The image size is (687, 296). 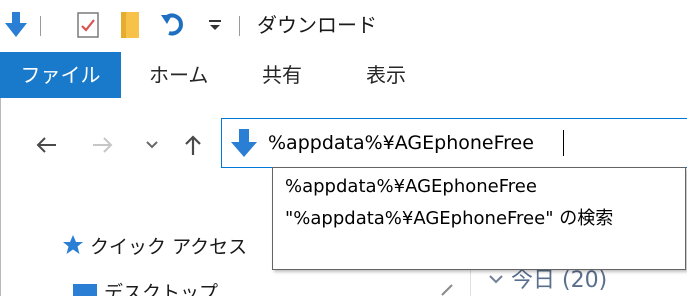 What do you see at coordinates (317, 25) in the screenshot?
I see `window-title: ダウンロード` at bounding box center [317, 25].